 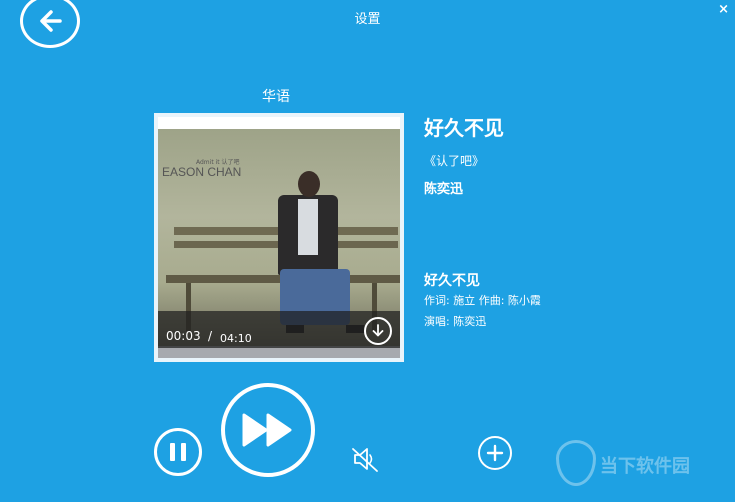 I want to click on close-icon: ×, so click(x=723, y=9).